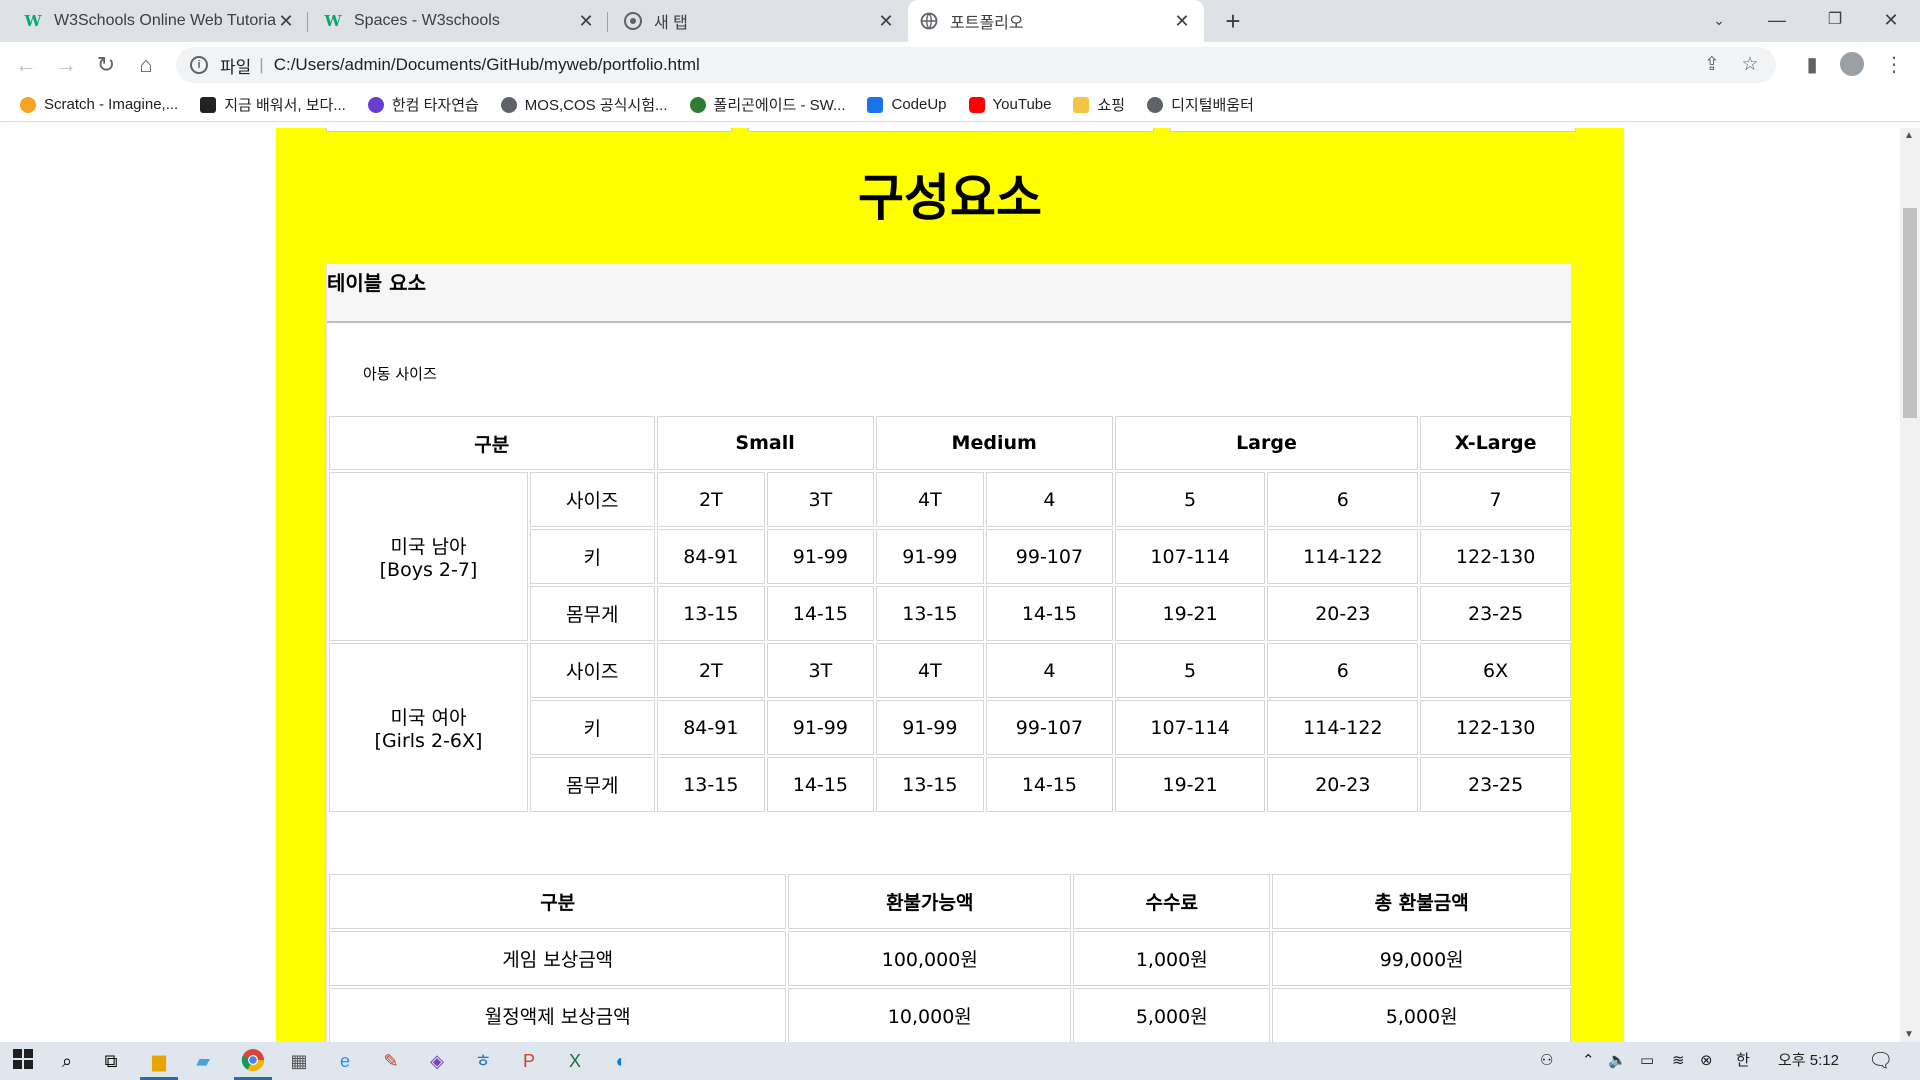 The image size is (1920, 1080). I want to click on table-cell: 2T, so click(711, 499).